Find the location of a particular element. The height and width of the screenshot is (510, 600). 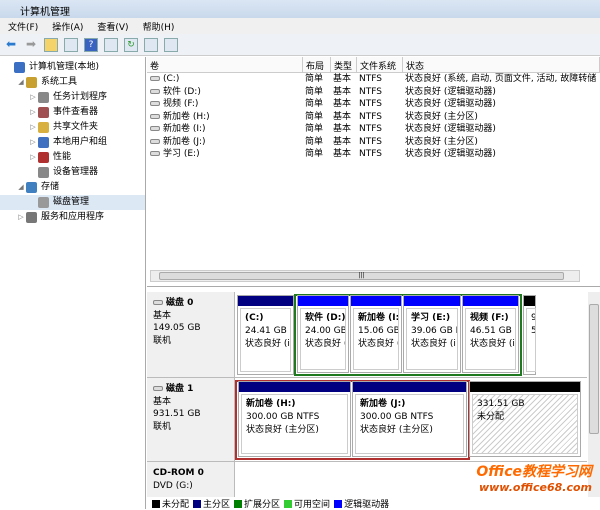

partition-body: 软件 (D:) 24.00 GB 状态良好 ( is located at coordinates (323, 339).